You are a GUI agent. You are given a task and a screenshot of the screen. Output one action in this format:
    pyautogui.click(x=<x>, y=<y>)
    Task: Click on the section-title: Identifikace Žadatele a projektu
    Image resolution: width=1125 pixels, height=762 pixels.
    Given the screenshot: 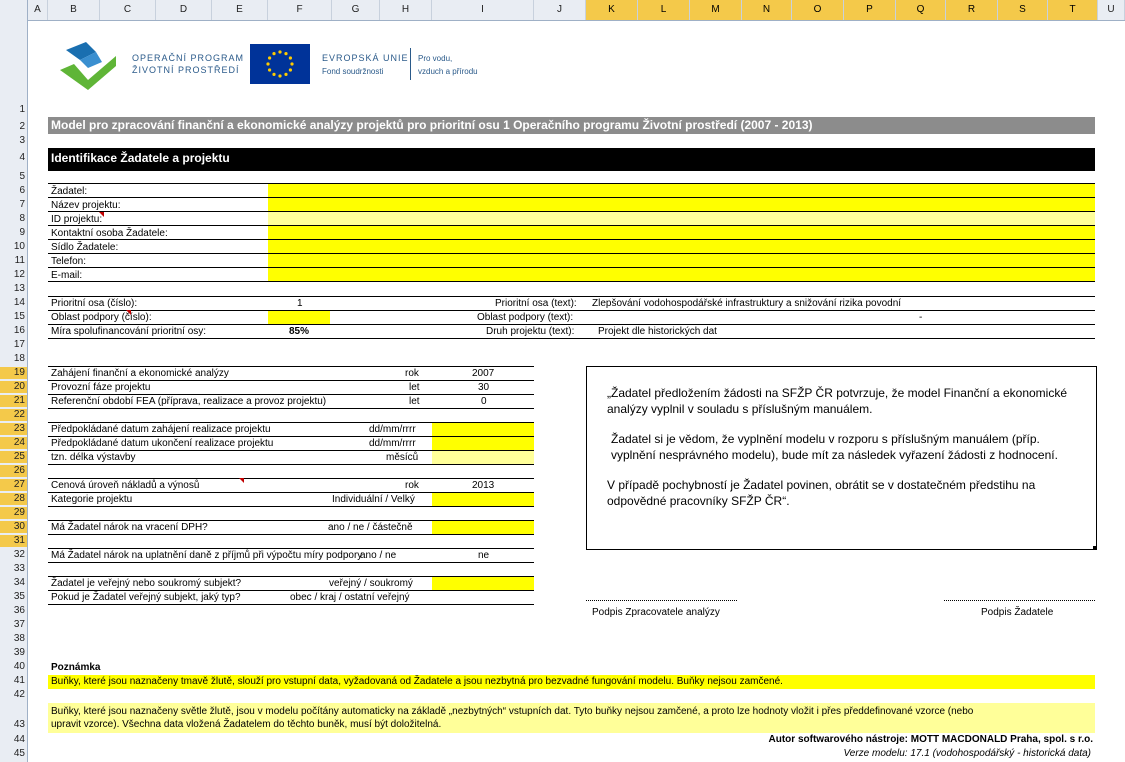 What is the action you would take?
    pyautogui.click(x=571, y=159)
    